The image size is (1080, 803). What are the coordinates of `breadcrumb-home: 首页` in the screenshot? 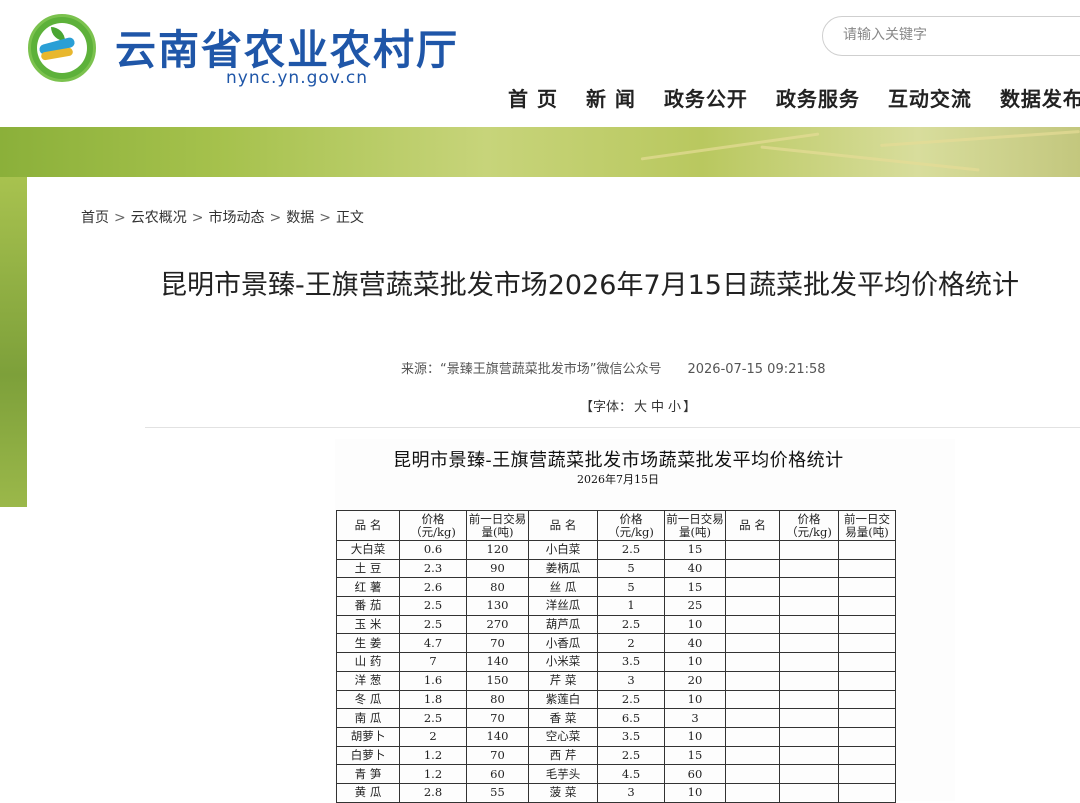 It's located at (95, 218).